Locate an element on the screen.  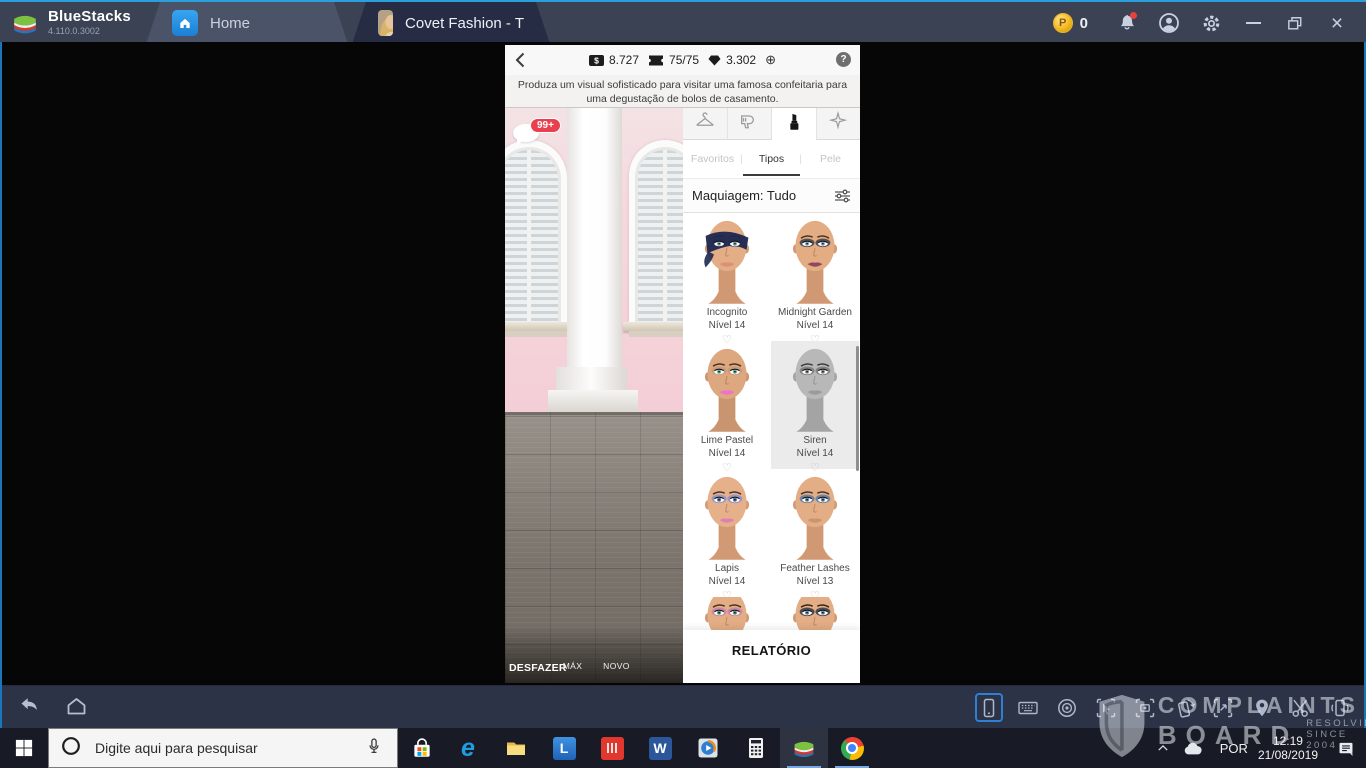
category-tab-accessories is located at coordinates (837, 124).